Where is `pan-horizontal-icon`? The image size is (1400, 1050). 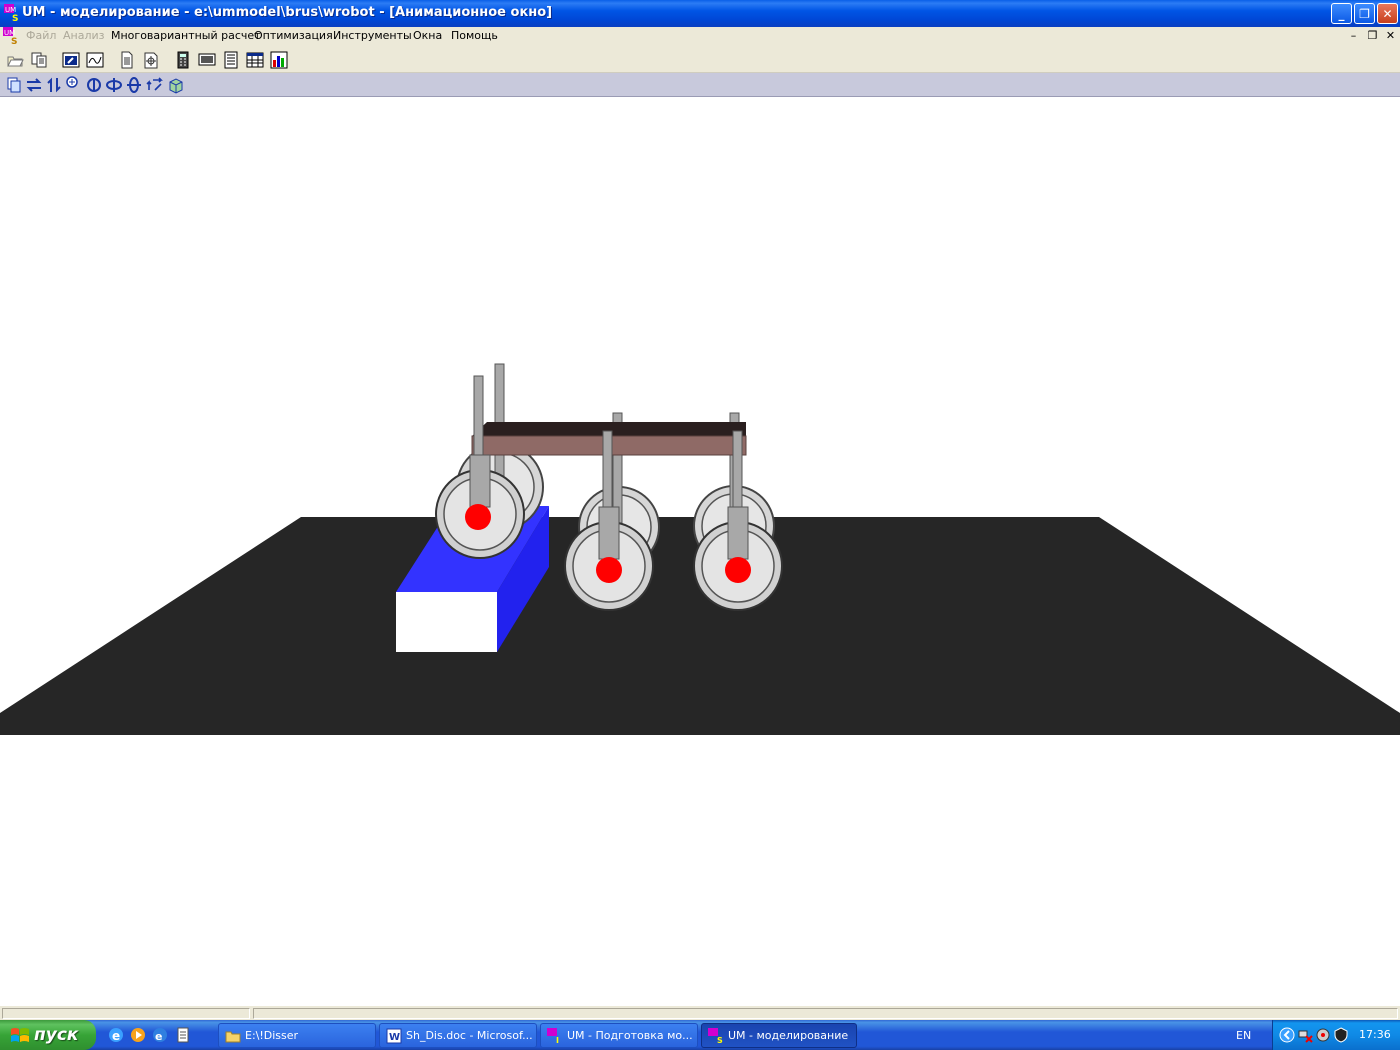
pan-horizontal-icon is located at coordinates (34, 85).